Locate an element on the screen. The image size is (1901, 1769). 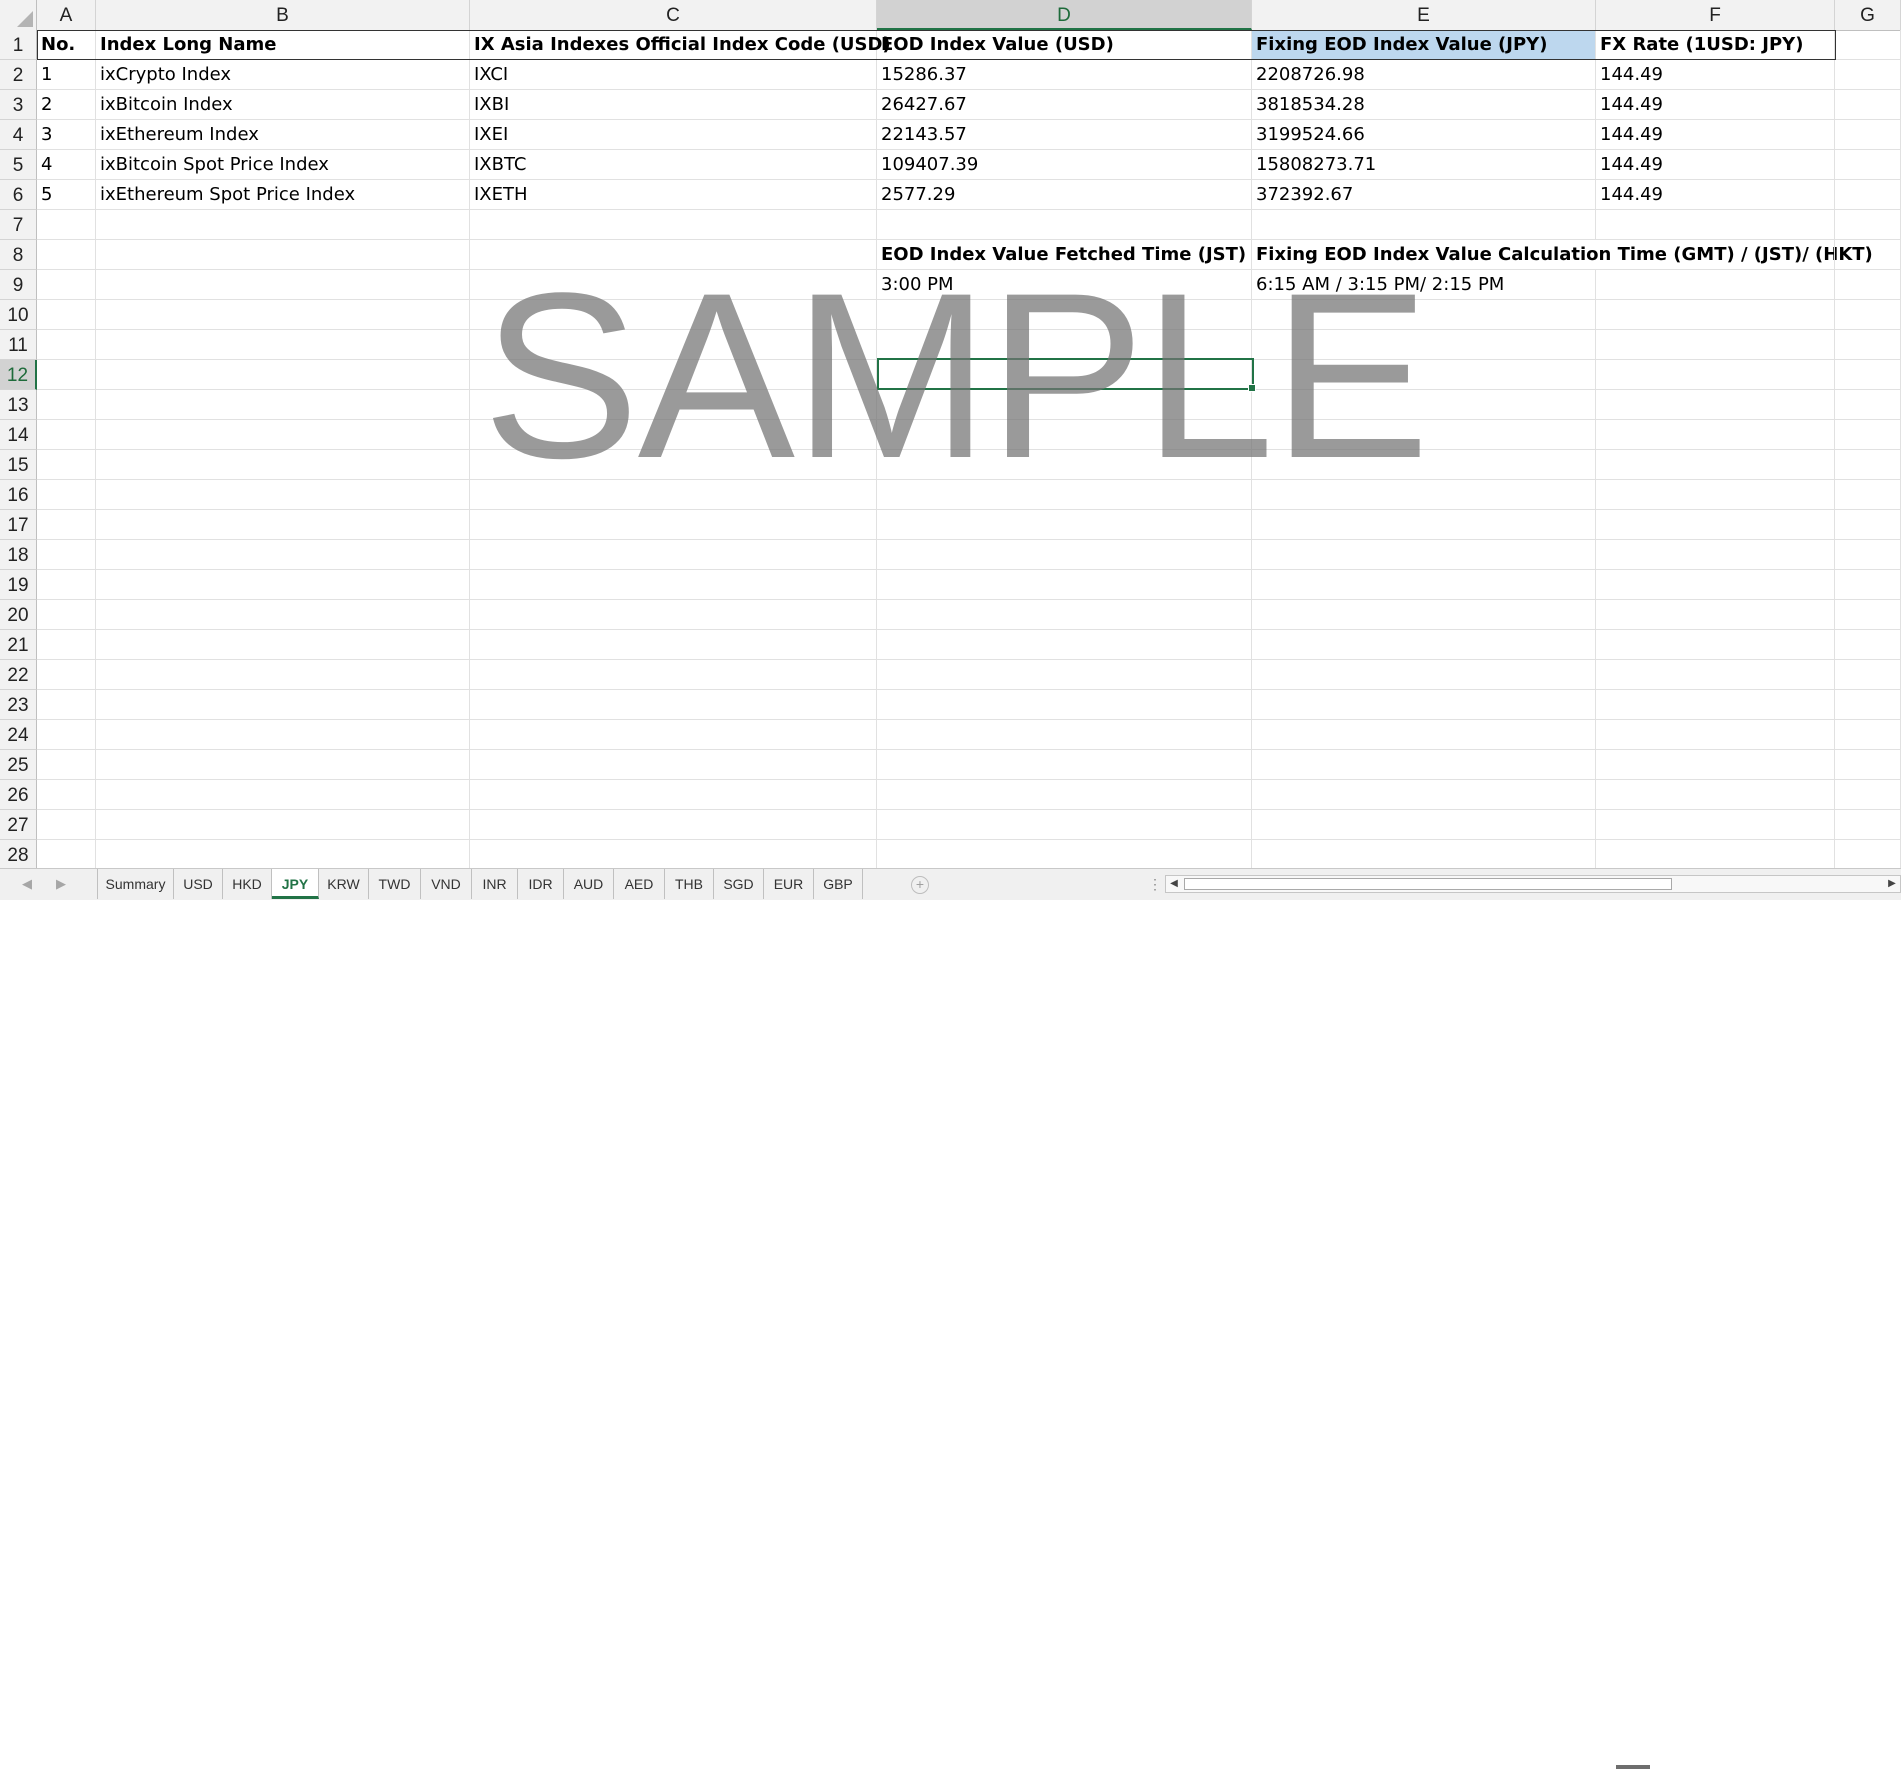
sheet-tab-aud: AUD is located at coordinates (589, 884).